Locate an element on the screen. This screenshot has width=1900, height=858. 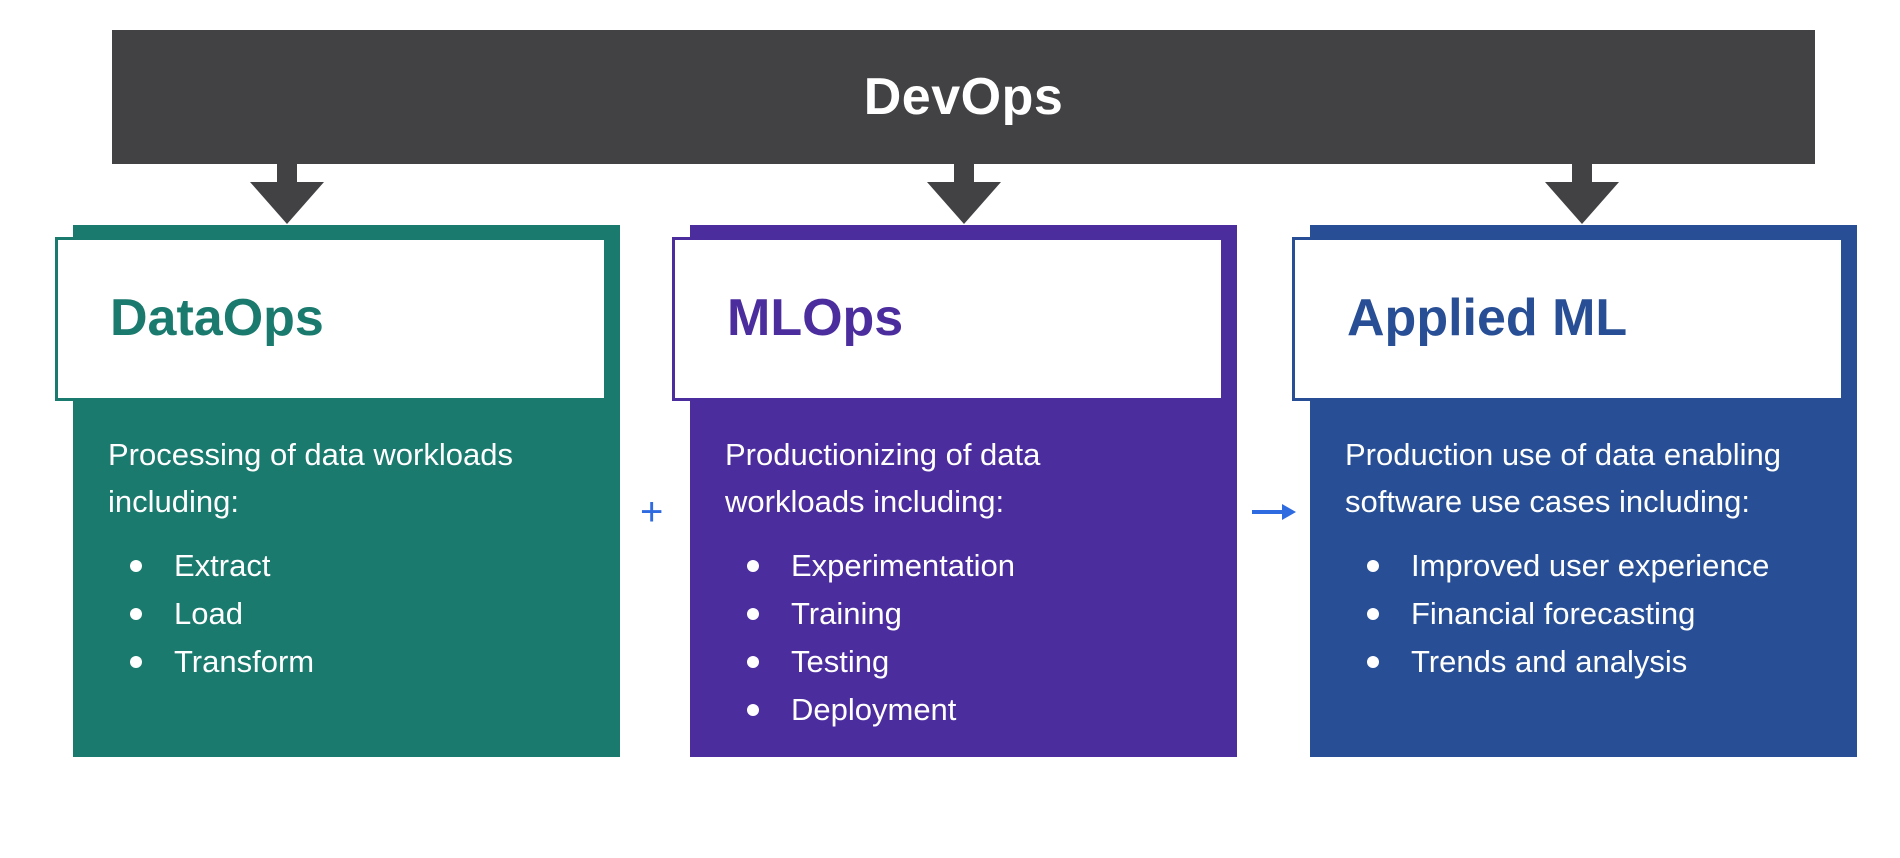
list-item-text: Transform is located at coordinates (244, 661).